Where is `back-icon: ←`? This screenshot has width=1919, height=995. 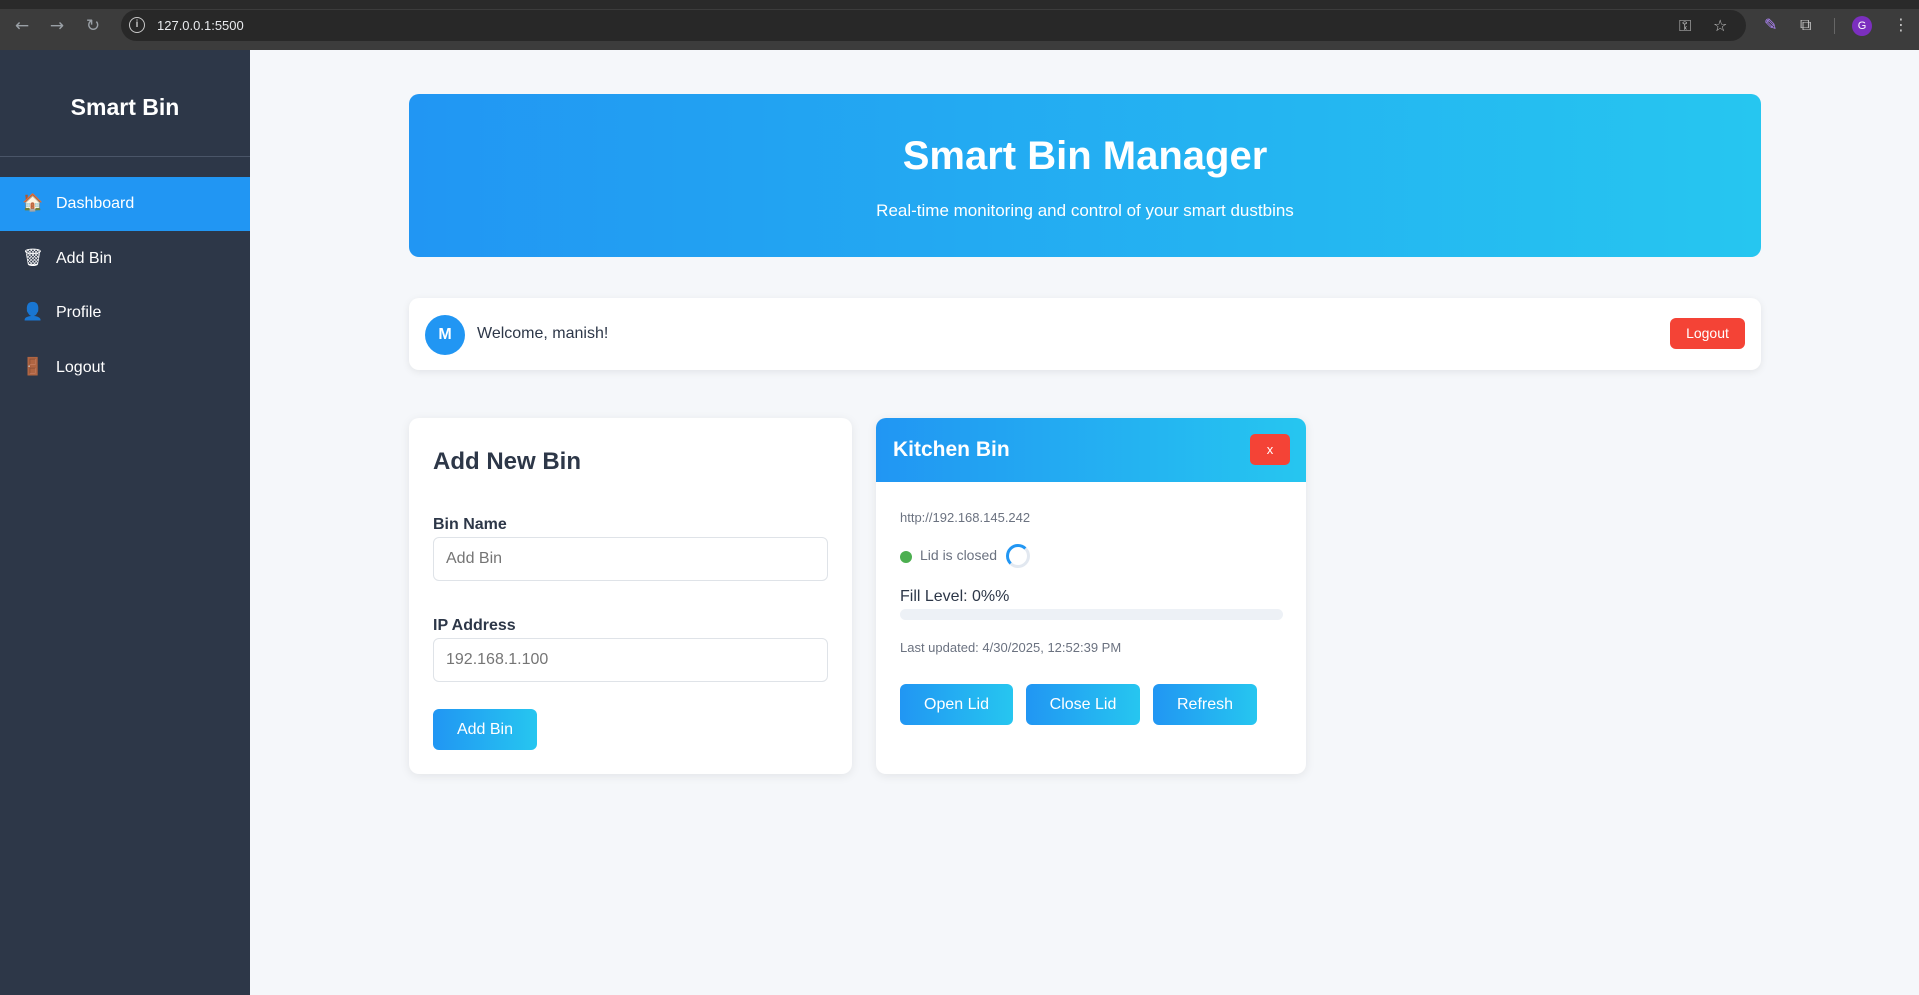 back-icon: ← is located at coordinates (22, 26).